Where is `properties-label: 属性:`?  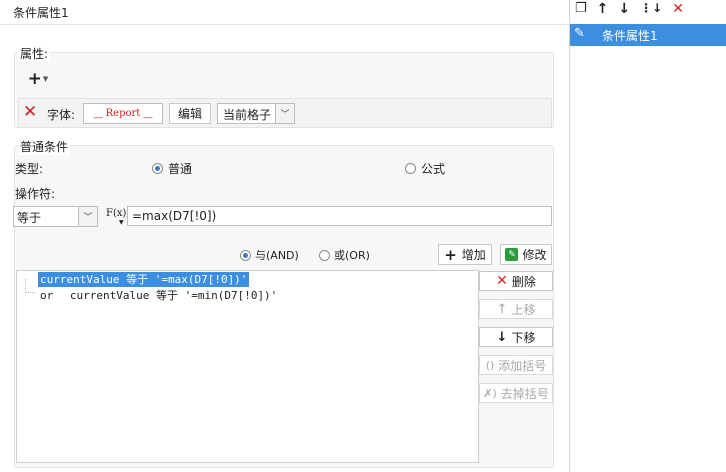
properties-label: 属性: is located at coordinates (34, 53).